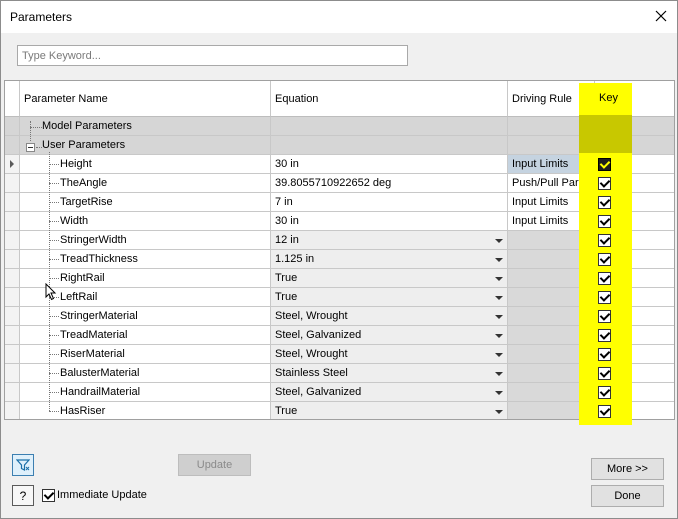 The image size is (678, 519). What do you see at coordinates (389, 202) in the screenshot?
I see `parameter-equation: 7 in` at bounding box center [389, 202].